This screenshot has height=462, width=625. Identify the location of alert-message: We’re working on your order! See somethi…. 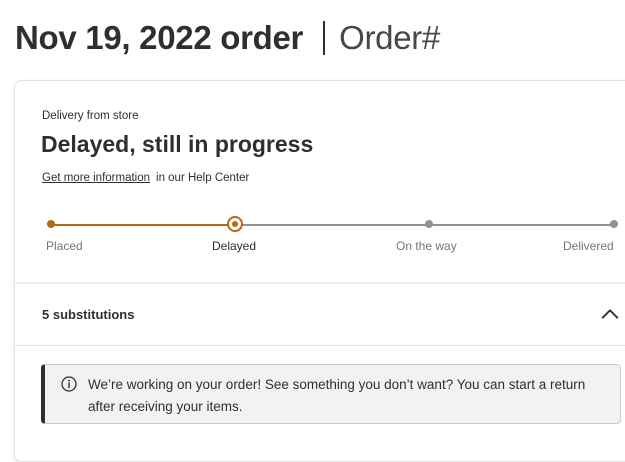
(337, 395).